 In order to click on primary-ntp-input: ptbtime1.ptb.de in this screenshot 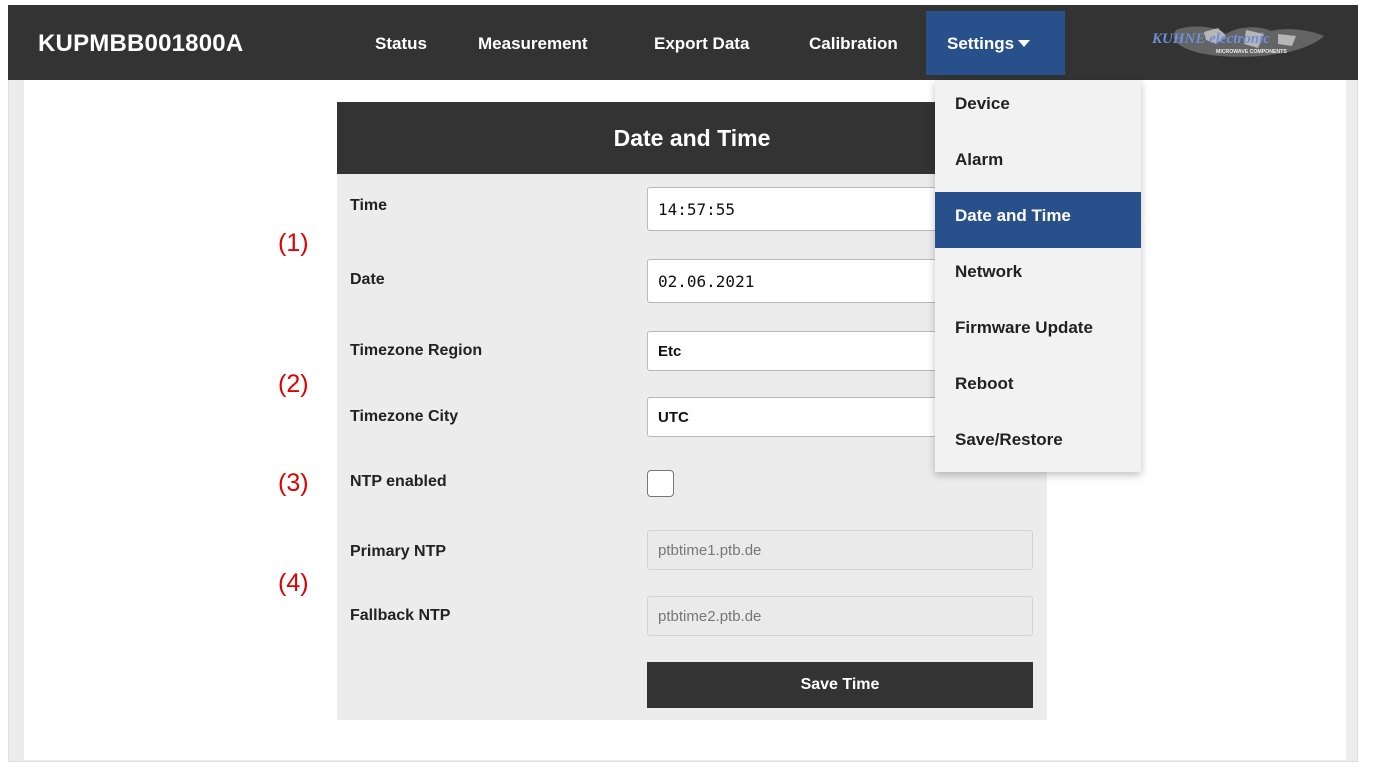, I will do `click(840, 550)`.